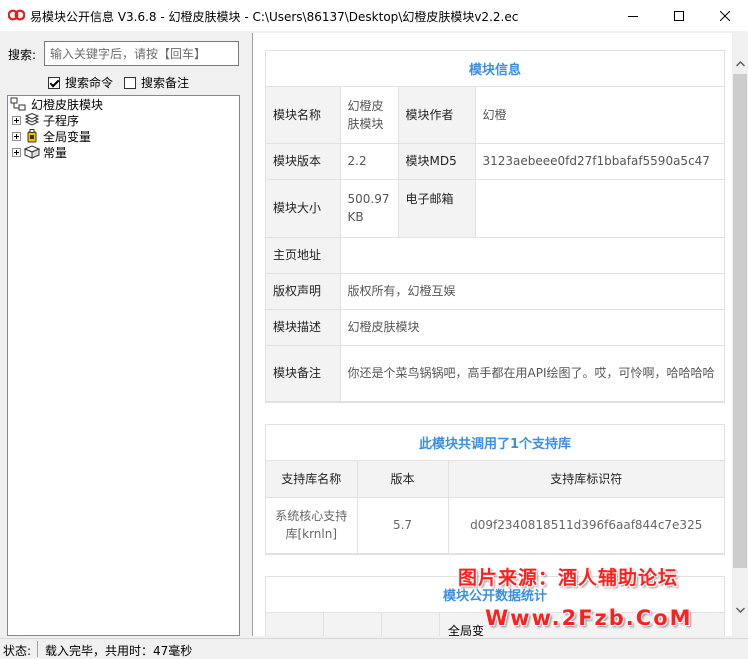 The height and width of the screenshot is (659, 748). I want to click on watermark-source: 图片来源：酒人辅助论坛, so click(568, 578).